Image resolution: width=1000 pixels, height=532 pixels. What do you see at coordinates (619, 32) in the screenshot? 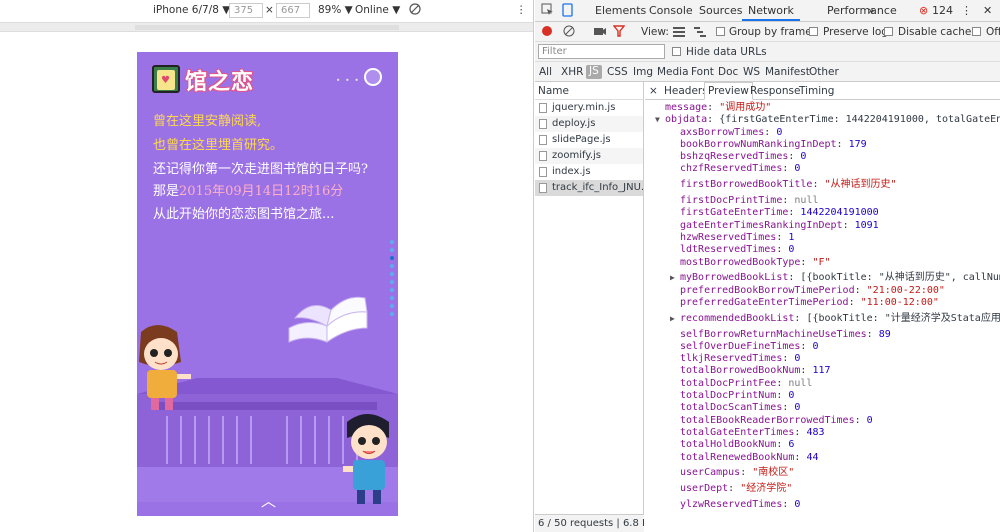
I see `filter-icon` at bounding box center [619, 32].